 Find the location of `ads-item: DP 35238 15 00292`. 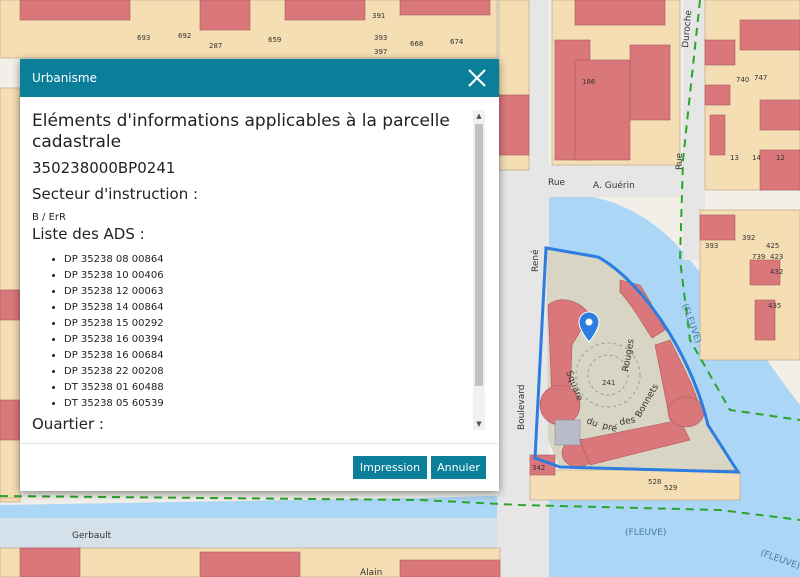

ads-item: DP 35238 15 00292 is located at coordinates (268, 324).